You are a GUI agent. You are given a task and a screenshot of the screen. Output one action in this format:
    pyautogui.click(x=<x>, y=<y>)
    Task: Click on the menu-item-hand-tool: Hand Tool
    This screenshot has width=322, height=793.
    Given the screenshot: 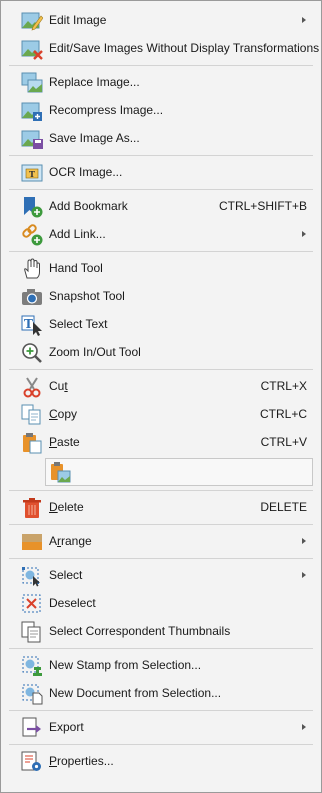 What is the action you would take?
    pyautogui.click(x=161, y=268)
    